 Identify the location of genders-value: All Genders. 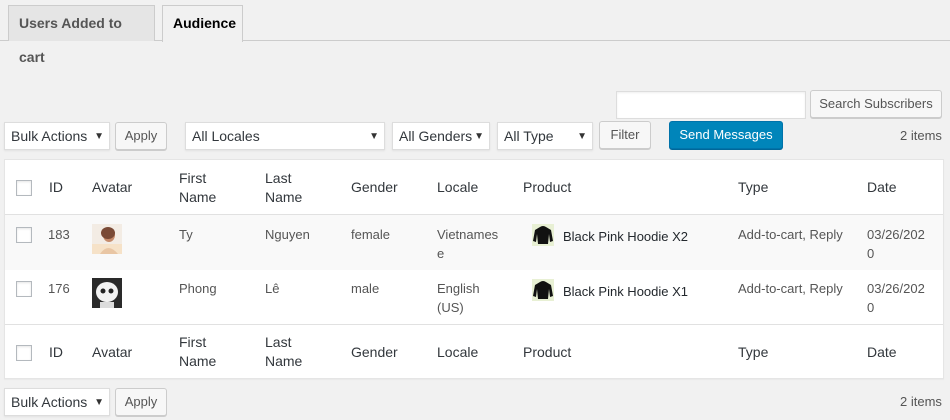
(436, 136).